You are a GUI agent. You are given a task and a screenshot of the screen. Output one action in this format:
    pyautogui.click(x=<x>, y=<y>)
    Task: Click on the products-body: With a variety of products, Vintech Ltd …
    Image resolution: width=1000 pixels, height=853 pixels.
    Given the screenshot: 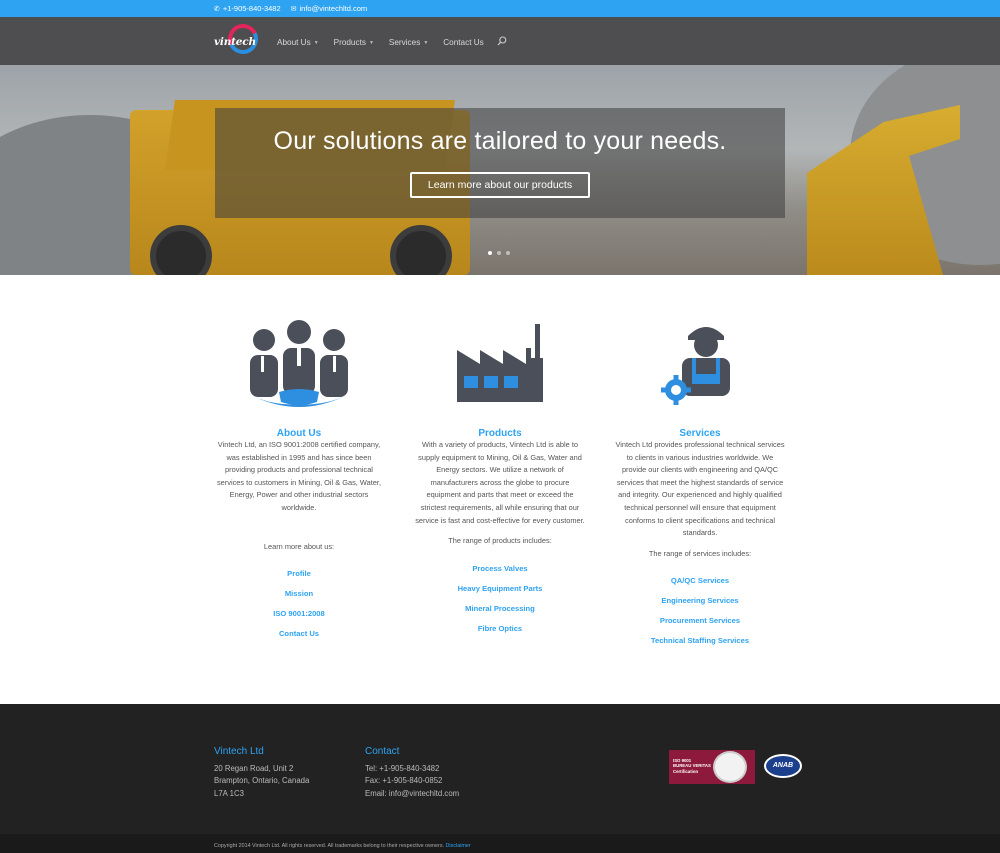 What is the action you would take?
    pyautogui.click(x=500, y=482)
    